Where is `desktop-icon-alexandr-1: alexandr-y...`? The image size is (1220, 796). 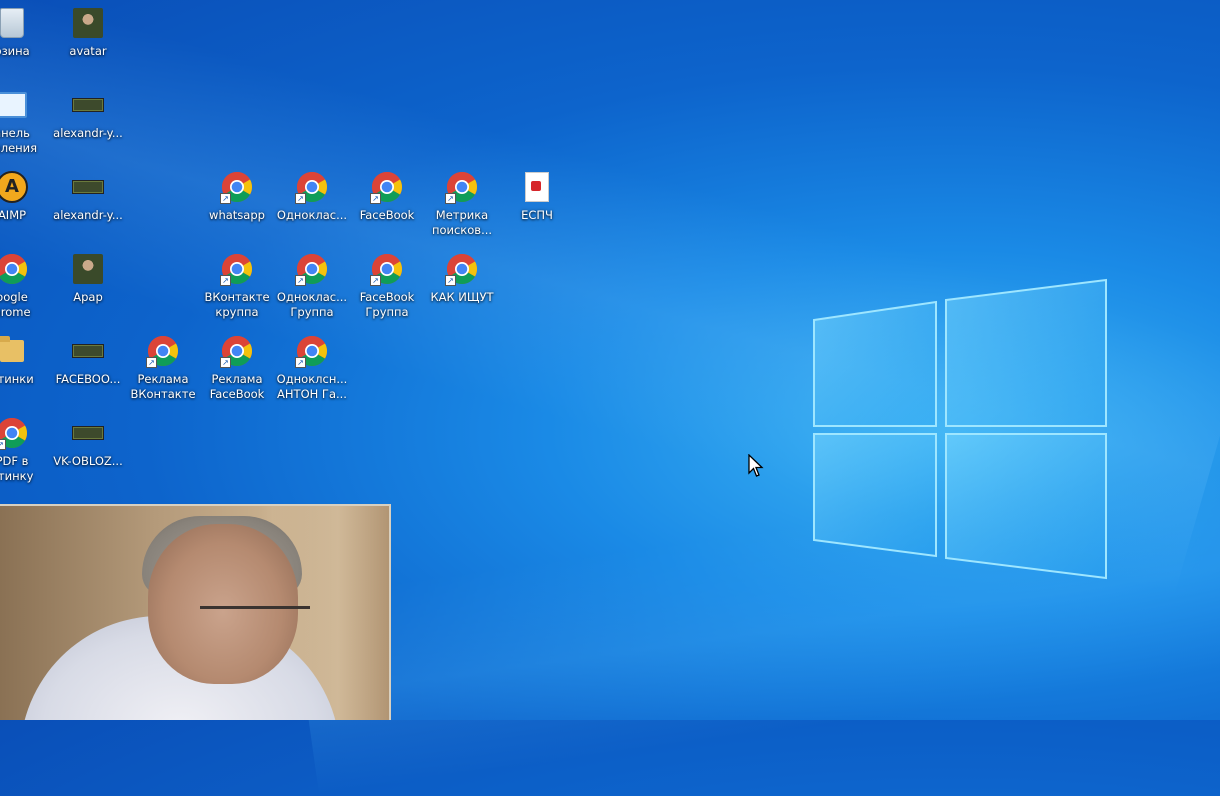
desktop-icon-alexandr-1: alexandr-y... is located at coordinates (88, 122).